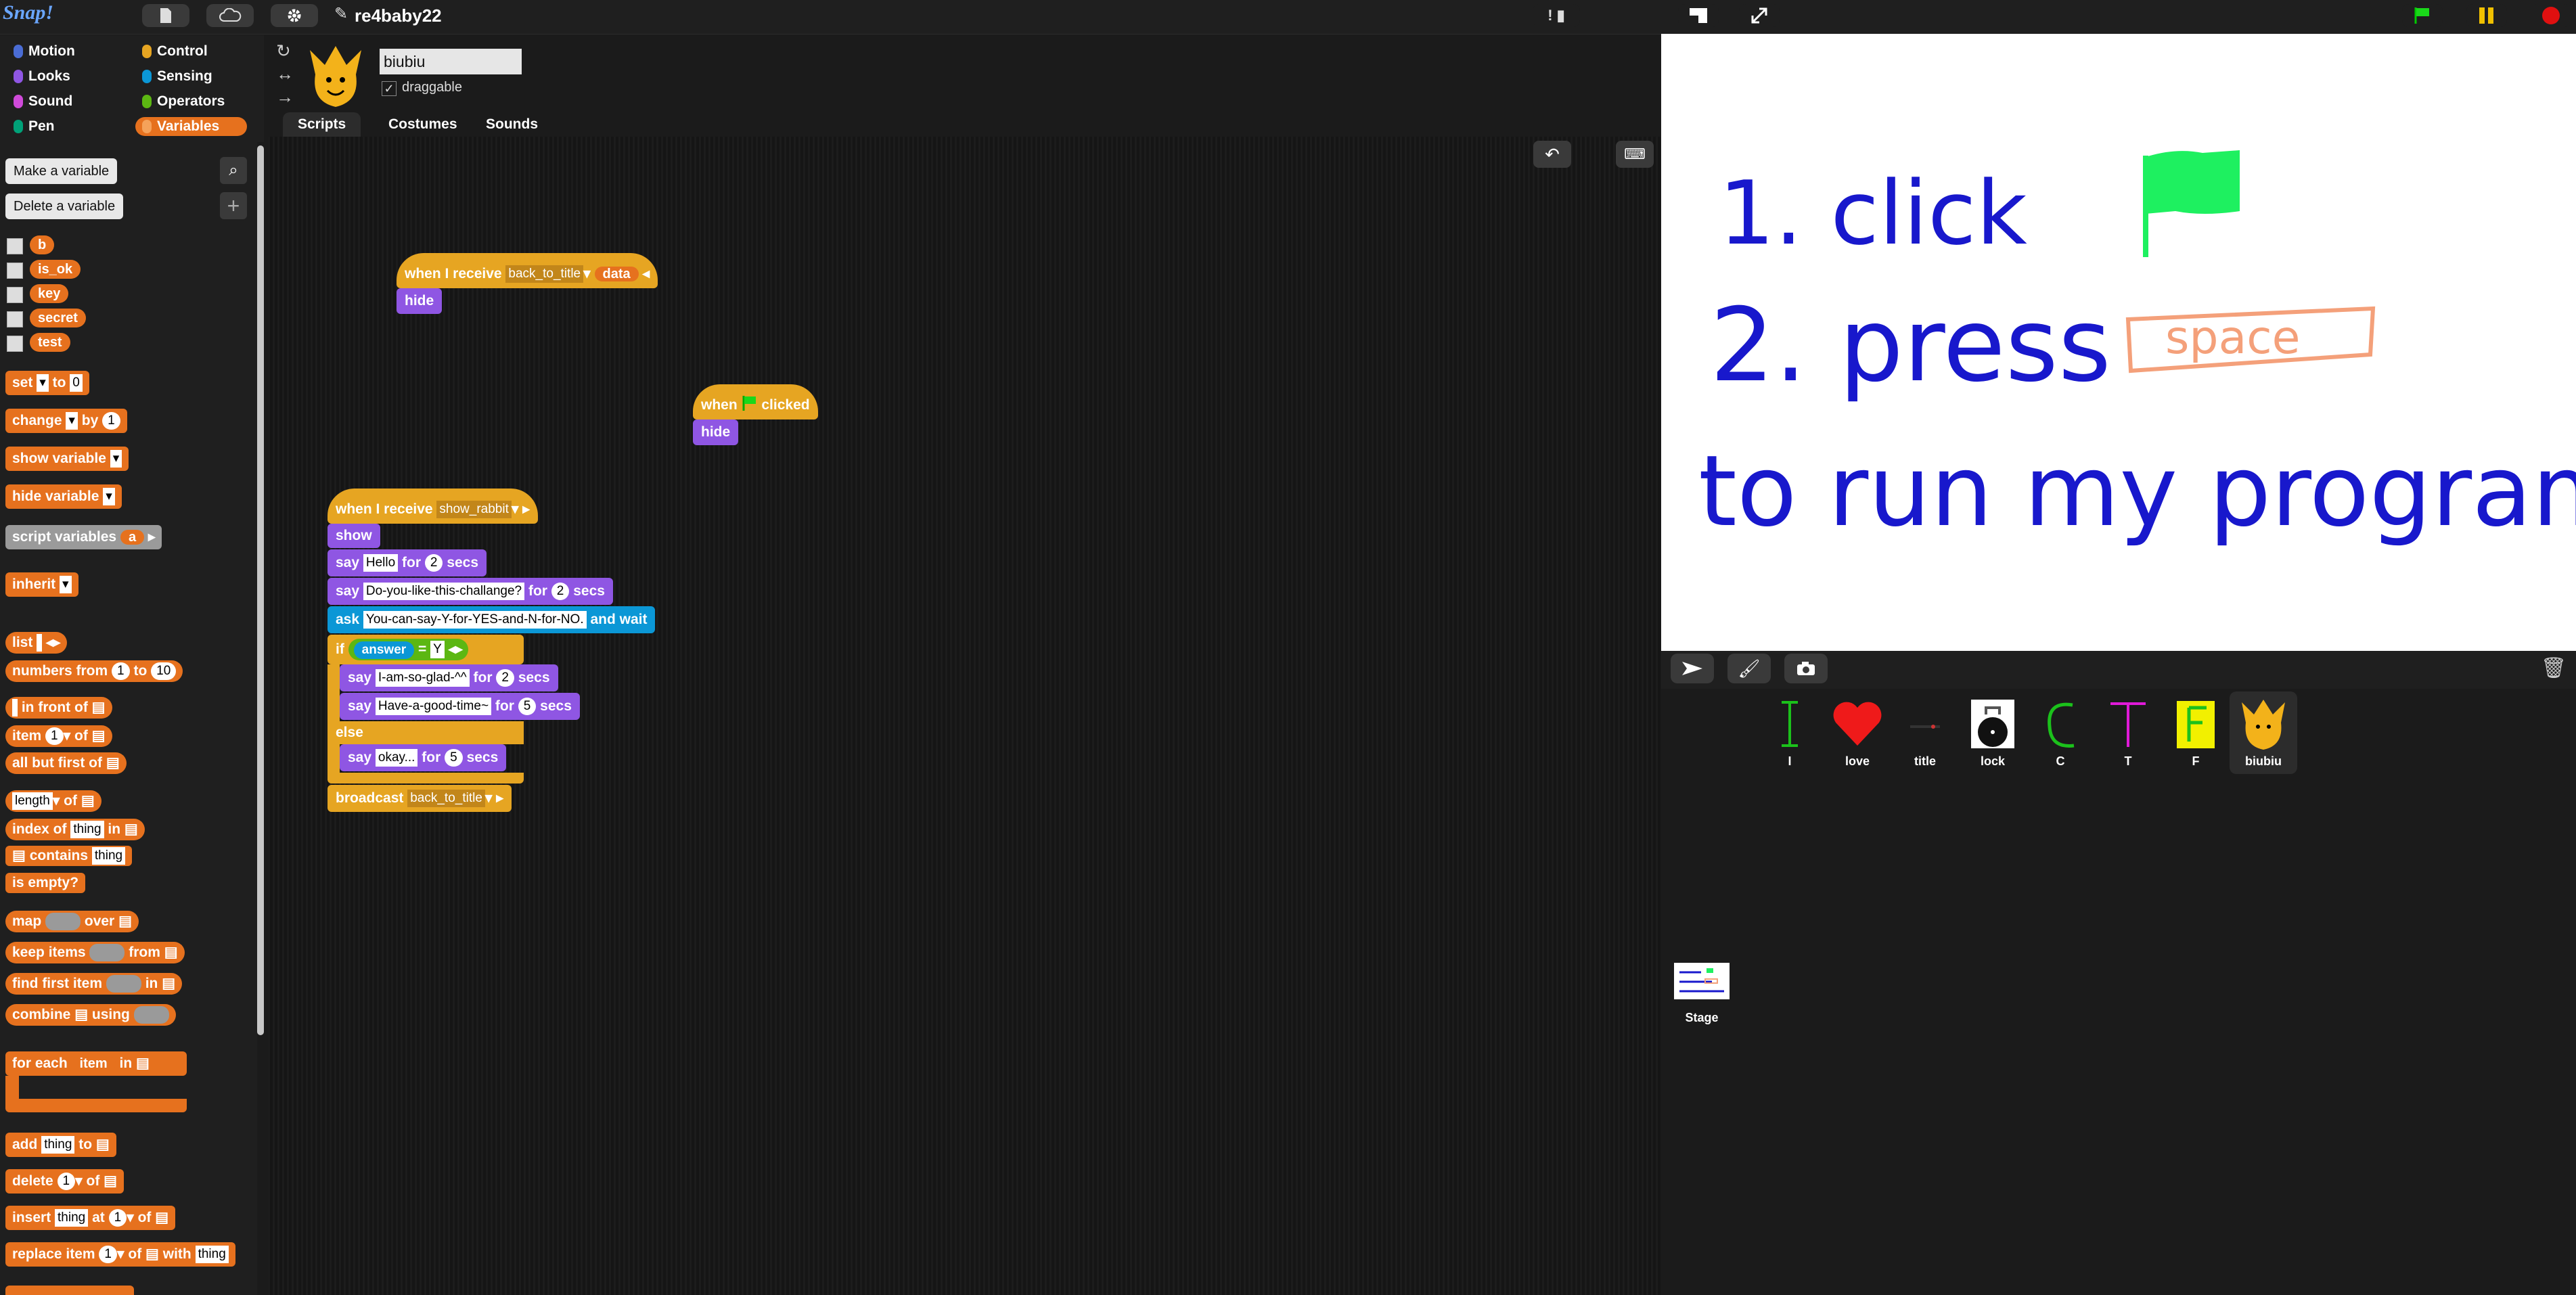 Image resolution: width=2576 pixels, height=1295 pixels. What do you see at coordinates (399, 15) in the screenshot?
I see `project-name: re4baby22` at bounding box center [399, 15].